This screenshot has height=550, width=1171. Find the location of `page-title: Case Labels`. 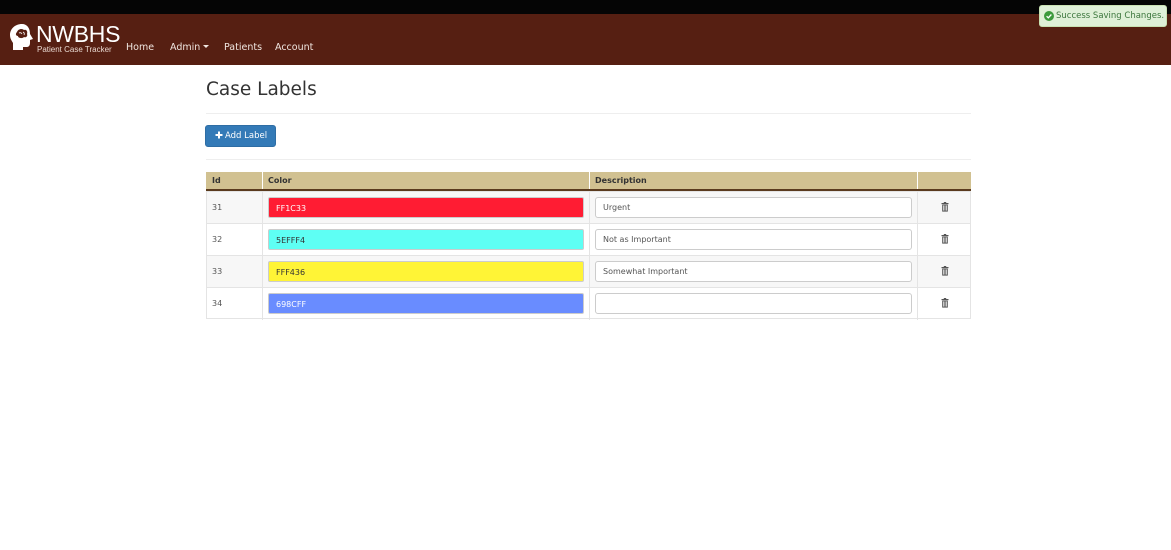

page-title: Case Labels is located at coordinates (261, 89).